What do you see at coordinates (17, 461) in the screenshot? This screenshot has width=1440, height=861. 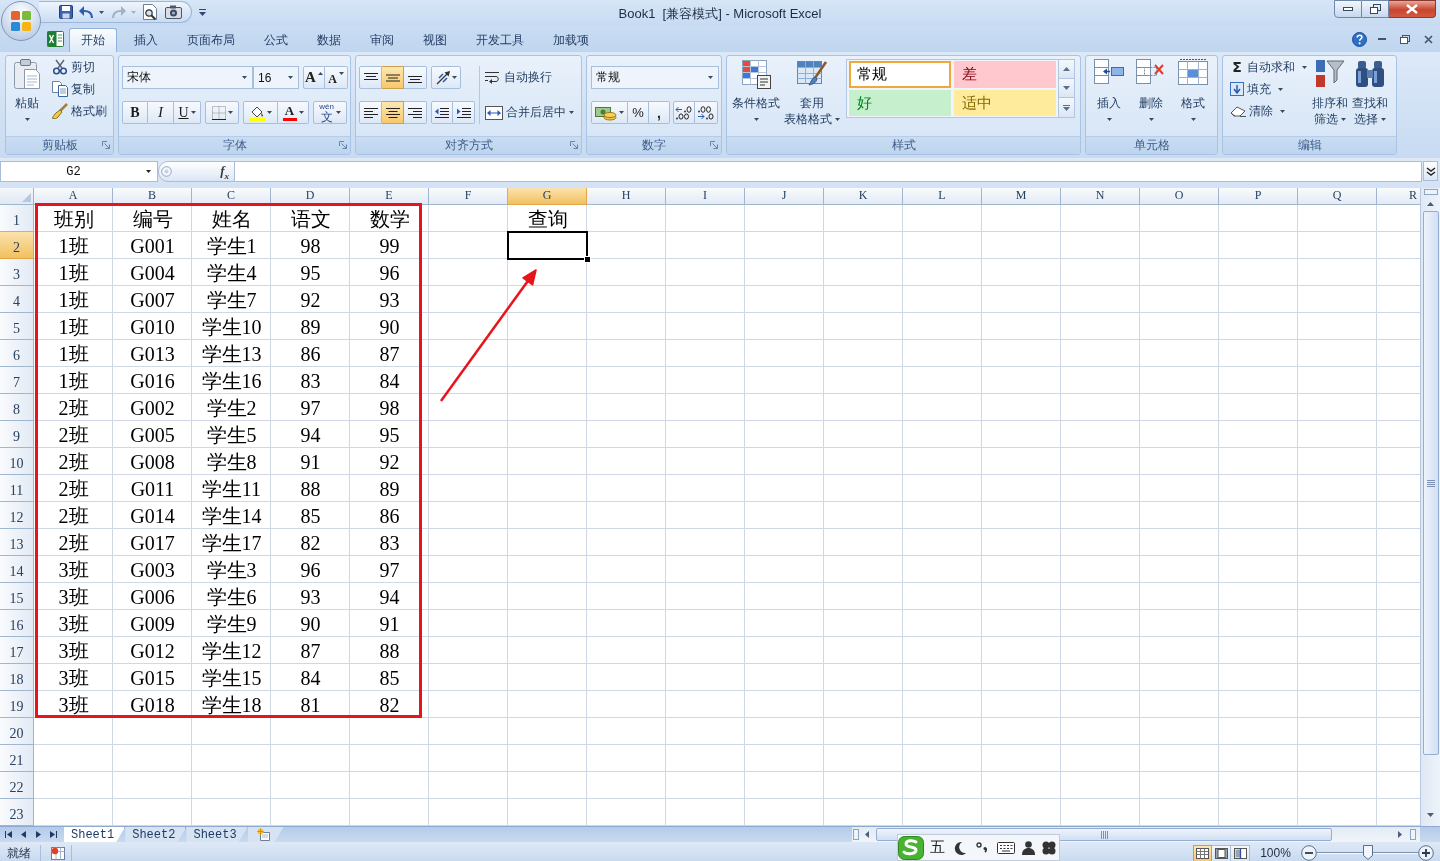 I see `row-header: 10` at bounding box center [17, 461].